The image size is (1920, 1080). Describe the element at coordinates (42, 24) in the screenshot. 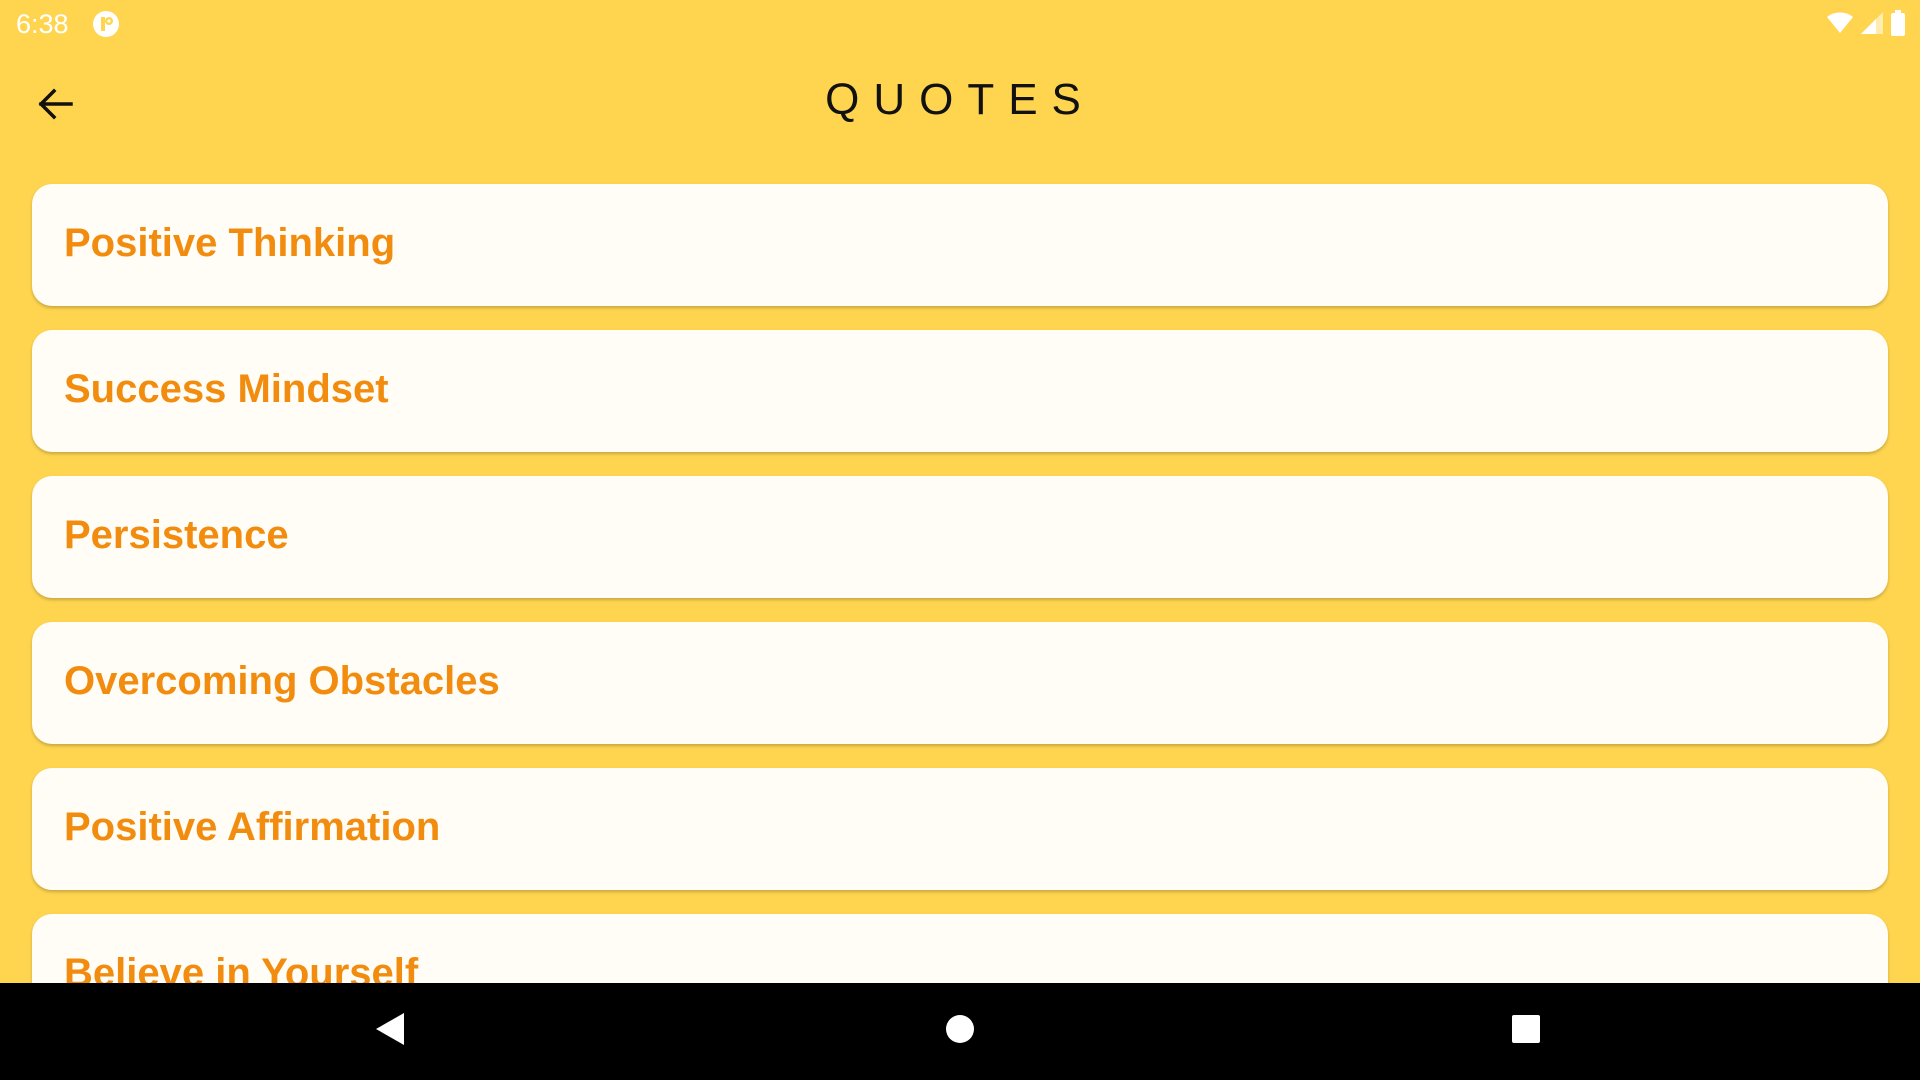

I see `status-time: 6:38` at that location.